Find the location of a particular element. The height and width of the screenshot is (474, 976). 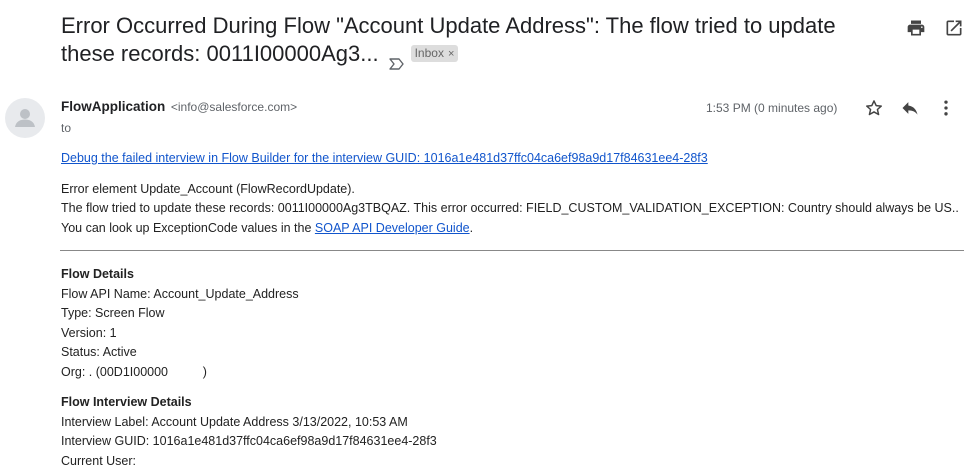

person-icon is located at coordinates (25, 118).